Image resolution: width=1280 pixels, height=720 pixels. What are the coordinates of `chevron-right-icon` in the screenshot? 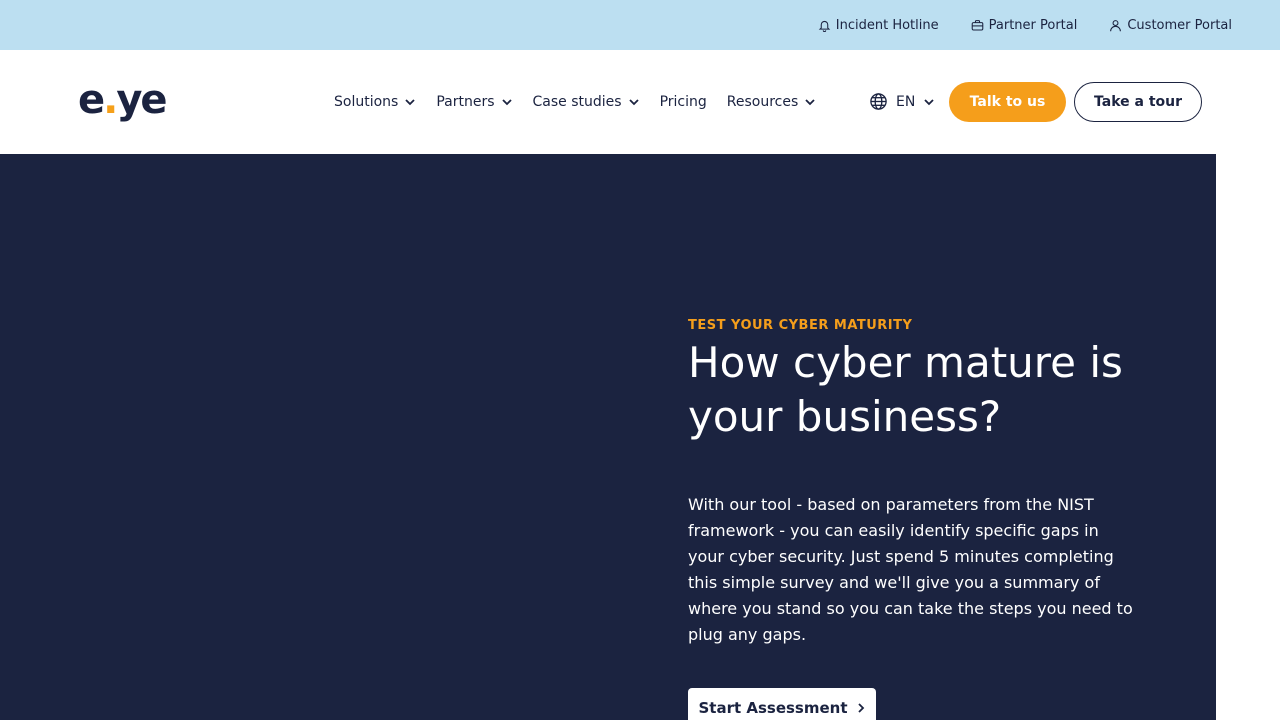 It's located at (860, 708).